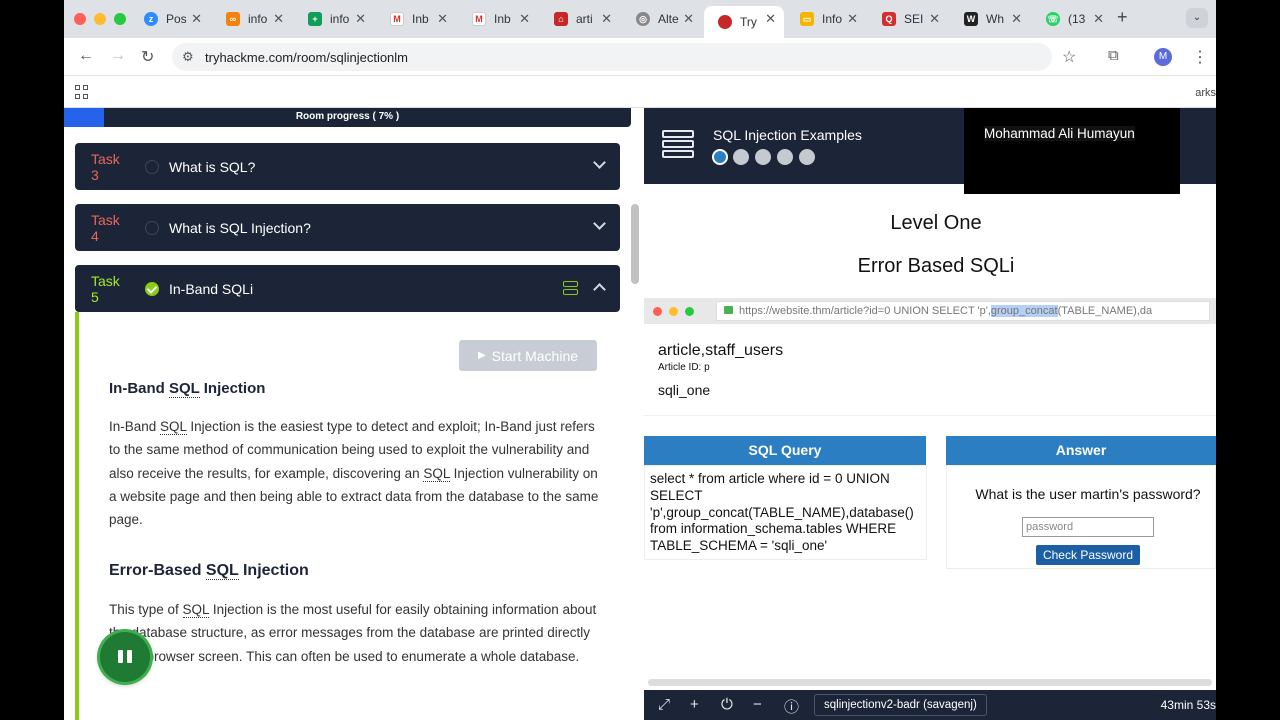 Image resolution: width=1280 pixels, height=720 pixels. Describe the element at coordinates (725, 22) in the screenshot. I see `tryhackme-icon` at that location.